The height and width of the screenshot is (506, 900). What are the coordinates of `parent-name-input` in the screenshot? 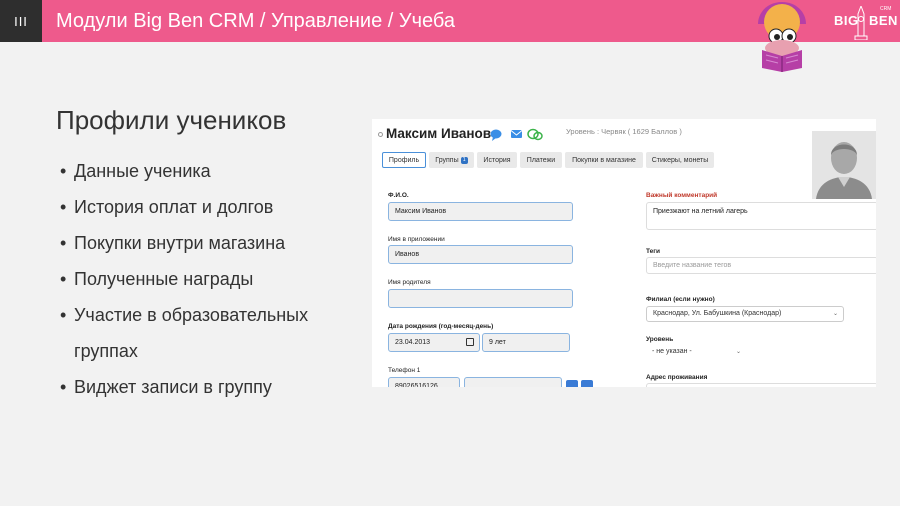 It's located at (480, 298).